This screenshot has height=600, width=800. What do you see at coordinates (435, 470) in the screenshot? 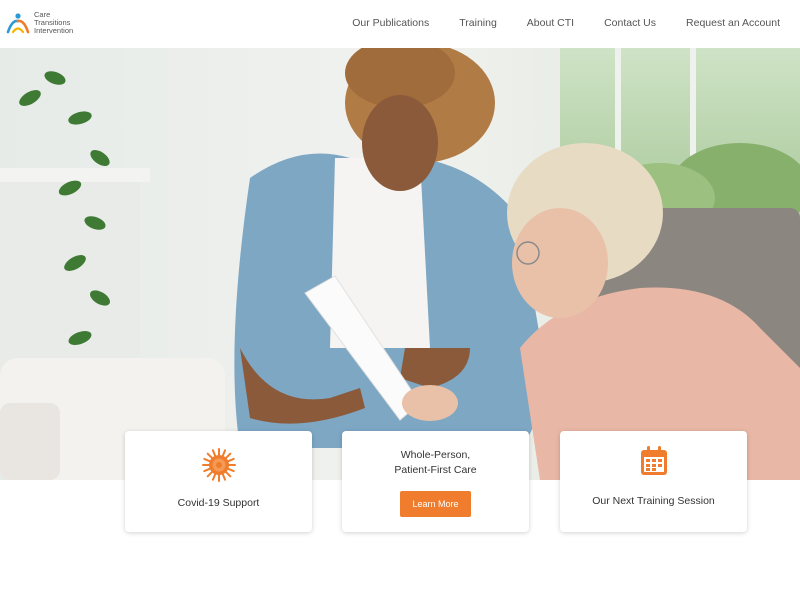
I see `title-line: Patient-First Care` at bounding box center [435, 470].